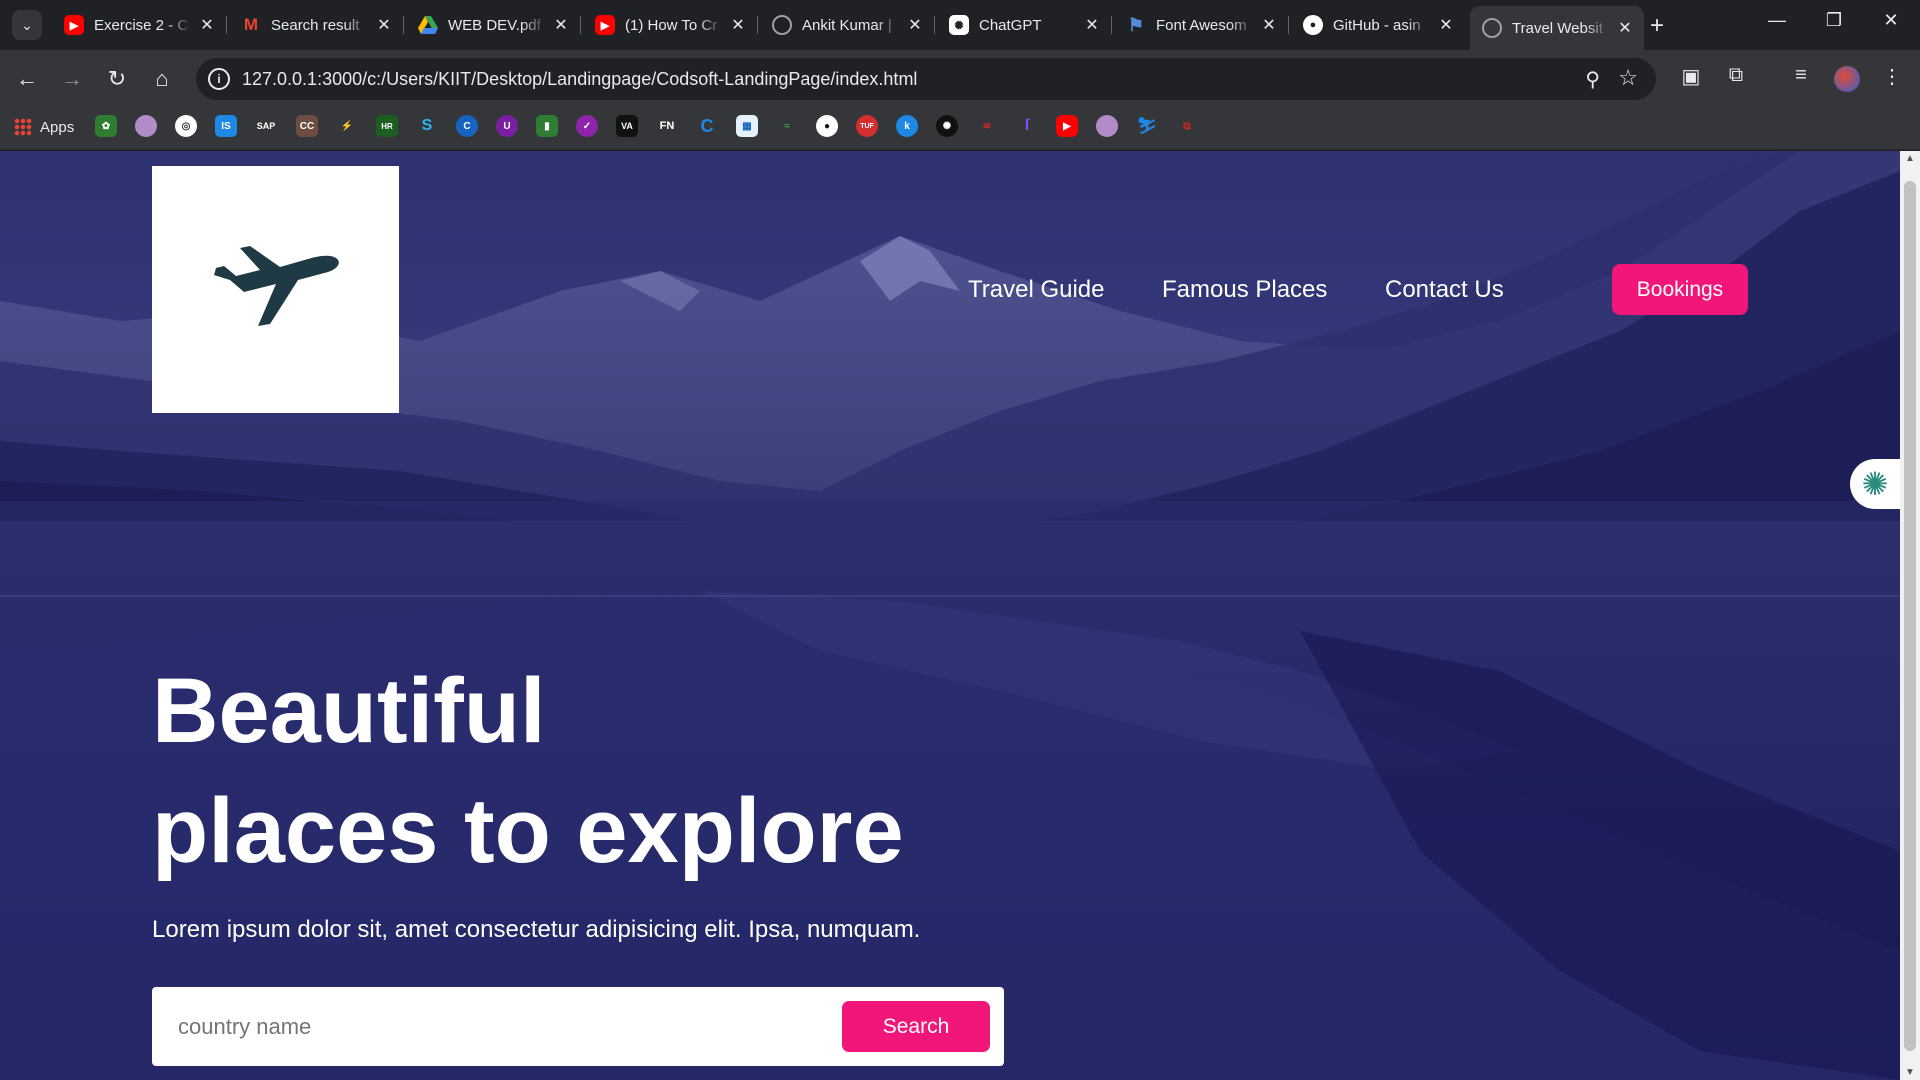 The height and width of the screenshot is (1080, 1920). Describe the element at coordinates (27, 79) in the screenshot. I see `back-arrow-icon: ←` at that location.